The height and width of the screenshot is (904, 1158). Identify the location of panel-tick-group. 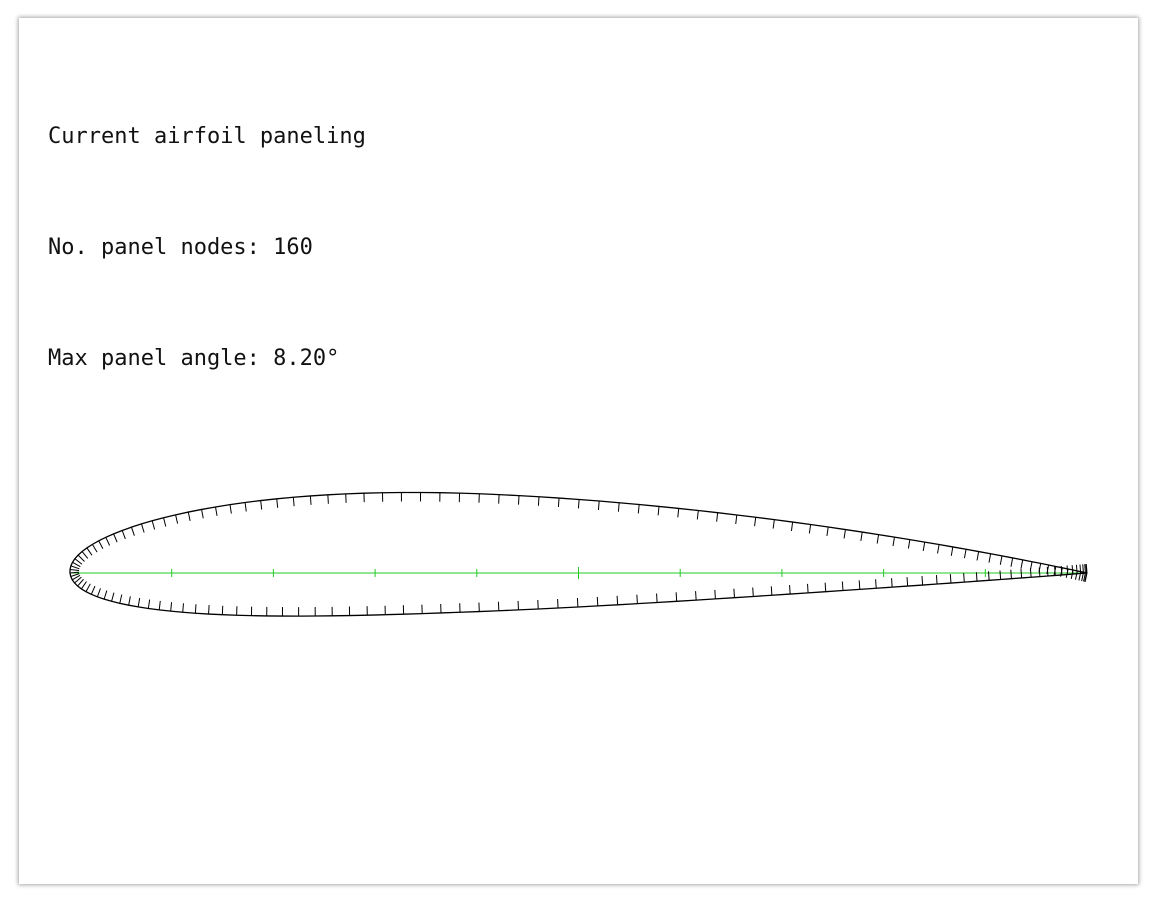
(578, 554).